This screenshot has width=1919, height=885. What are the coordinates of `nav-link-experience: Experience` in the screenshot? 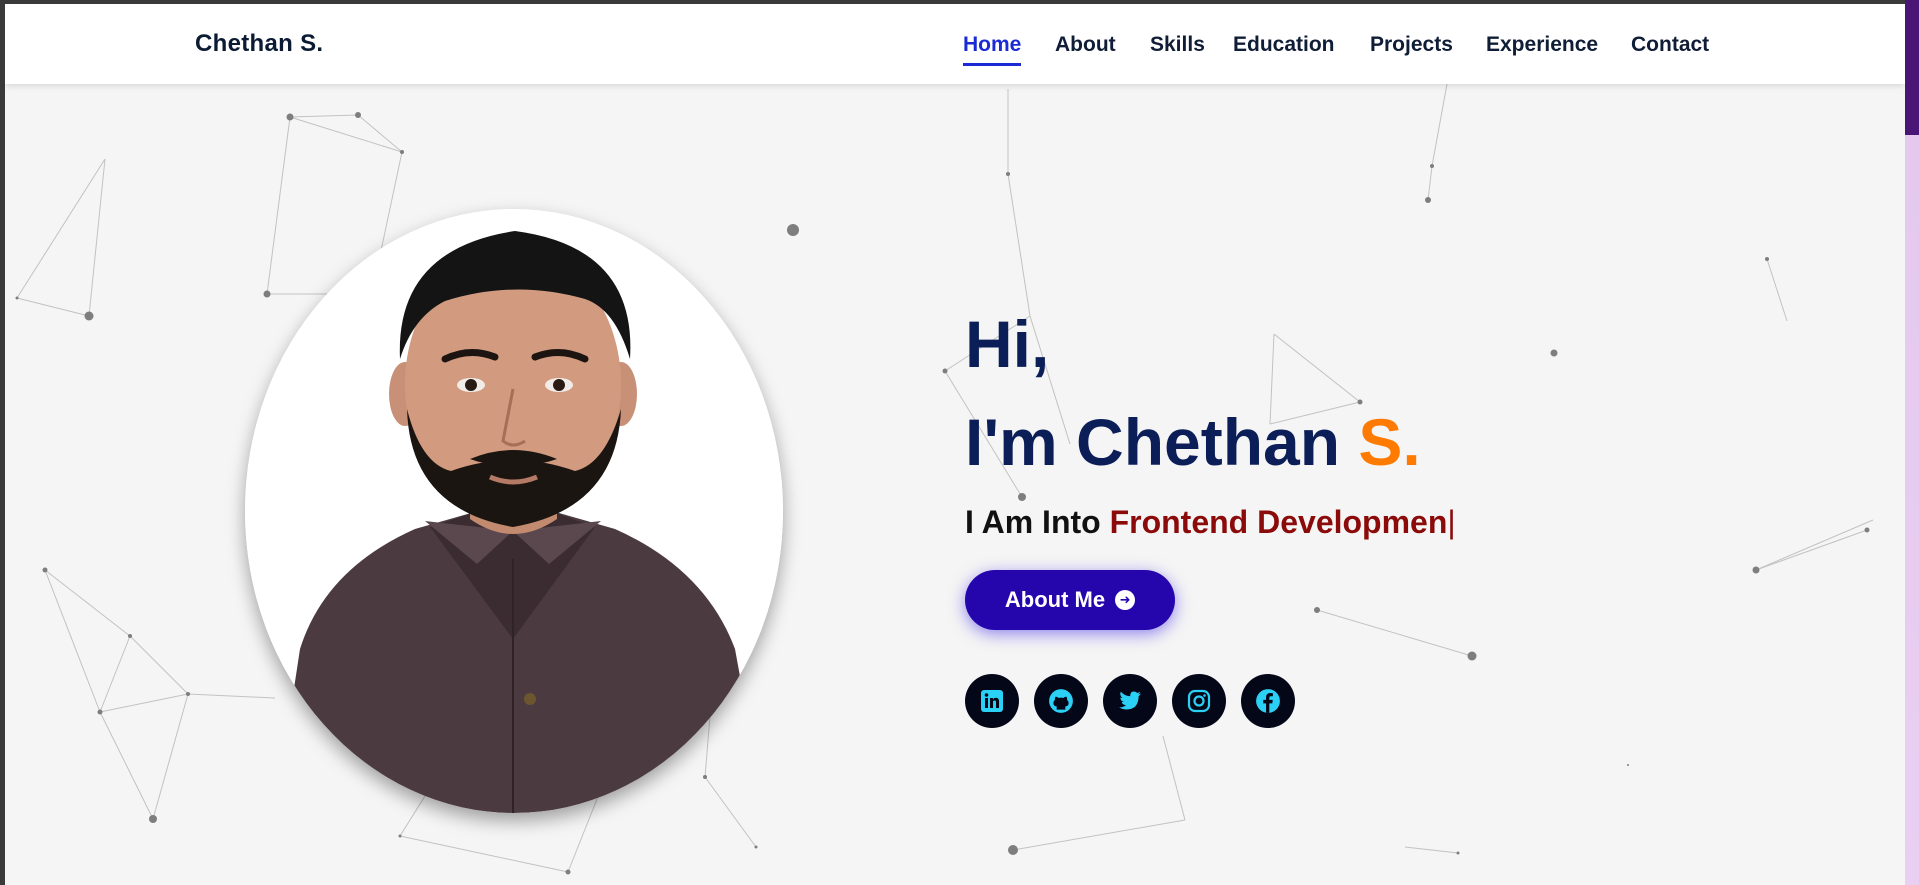 It's located at (1542, 45).